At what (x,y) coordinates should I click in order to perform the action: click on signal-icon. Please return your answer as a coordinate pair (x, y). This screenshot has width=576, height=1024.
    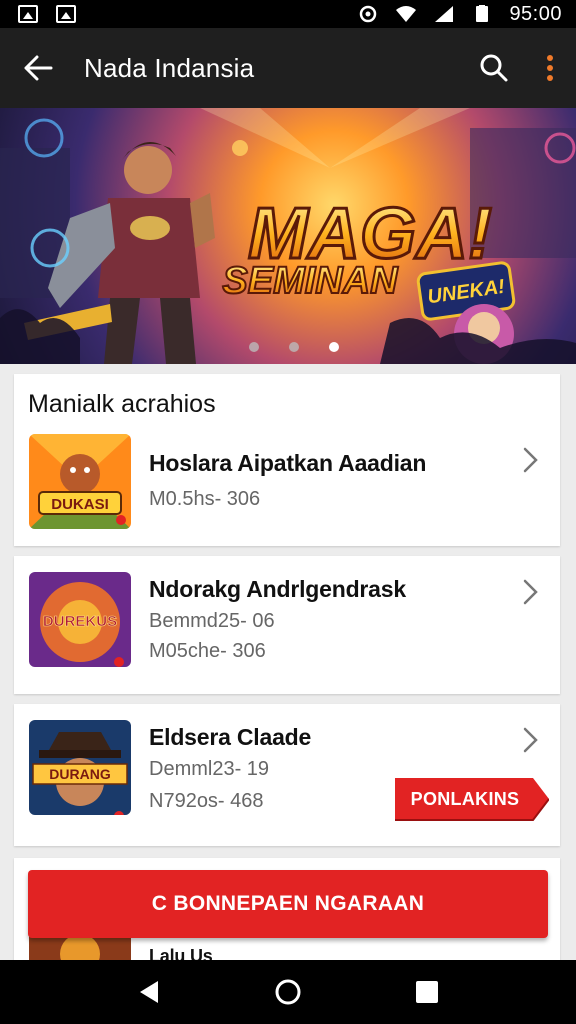
    Looking at the image, I should click on (444, 14).